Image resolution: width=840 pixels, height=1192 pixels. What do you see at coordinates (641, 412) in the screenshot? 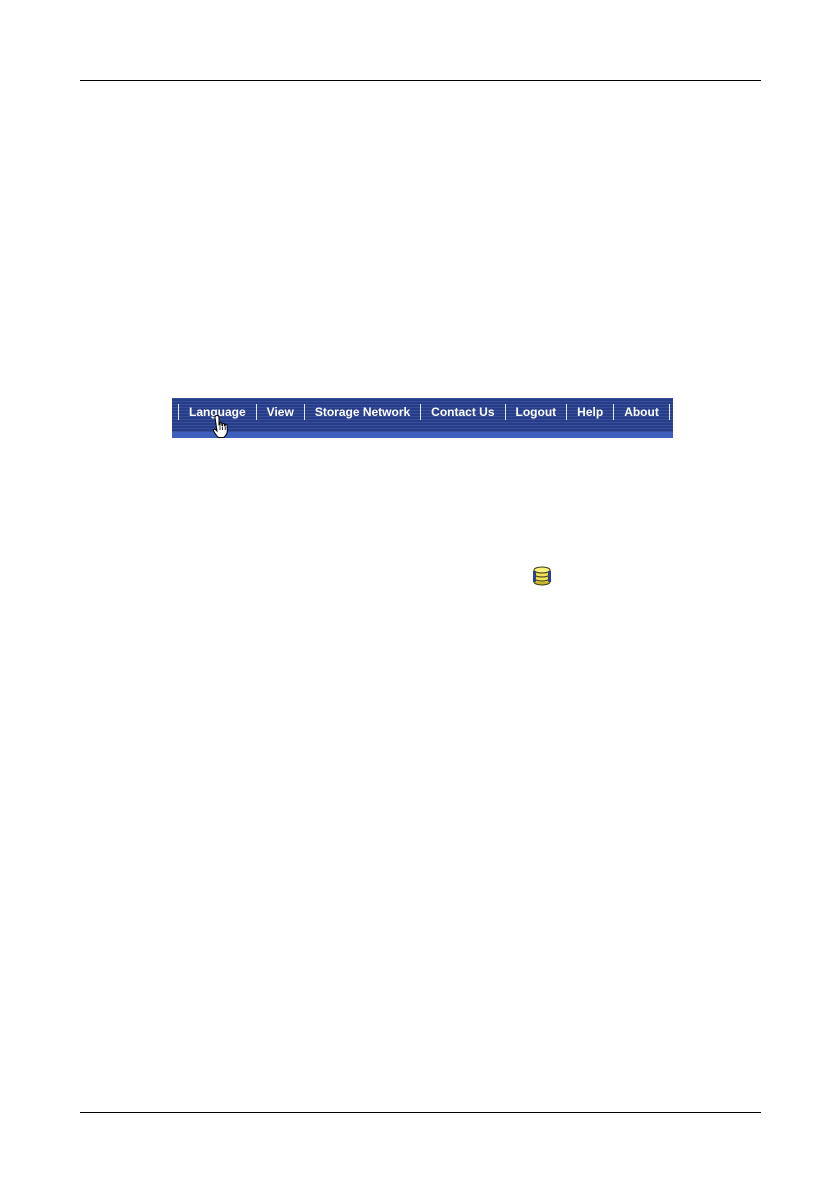
I see `menu-item-about: About` at bounding box center [641, 412].